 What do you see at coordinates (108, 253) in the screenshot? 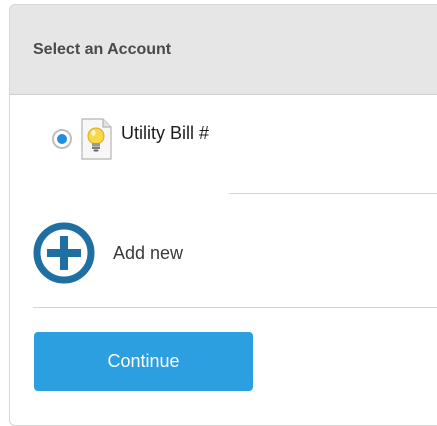
I see `add-new-account: Add new` at bounding box center [108, 253].